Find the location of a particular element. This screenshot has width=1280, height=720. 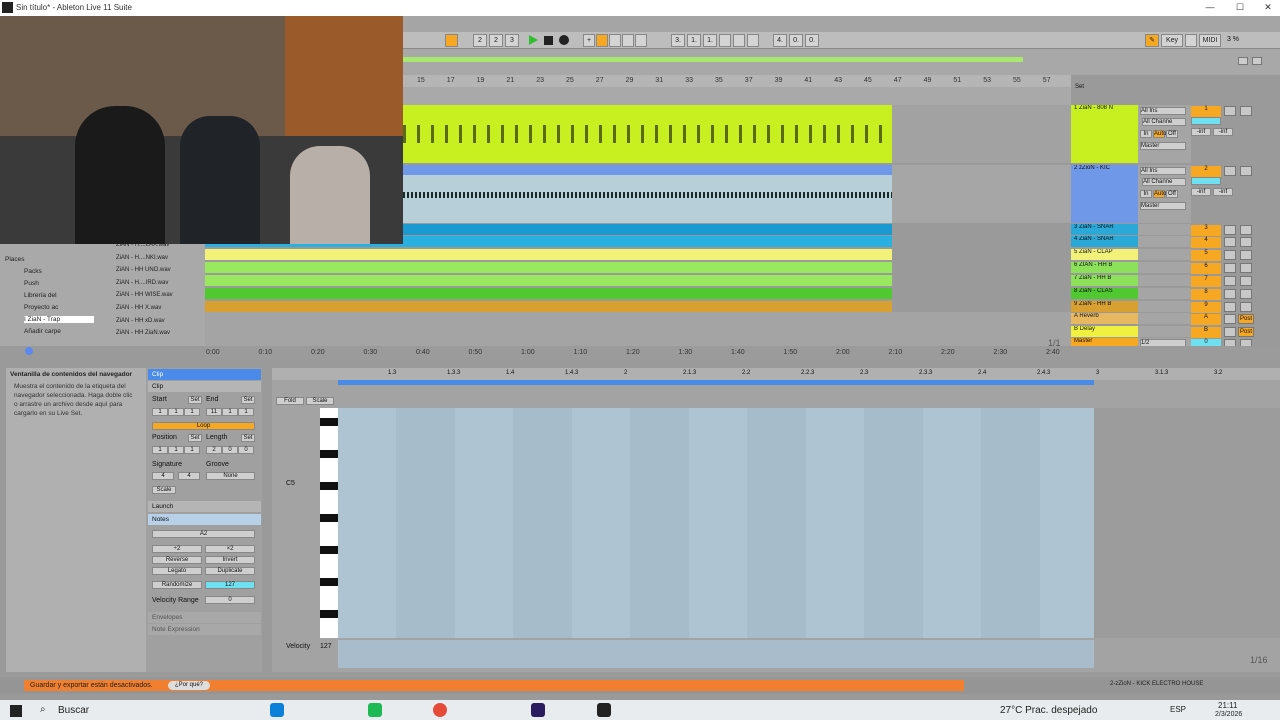

notes-section: Notes is located at coordinates (204, 519).